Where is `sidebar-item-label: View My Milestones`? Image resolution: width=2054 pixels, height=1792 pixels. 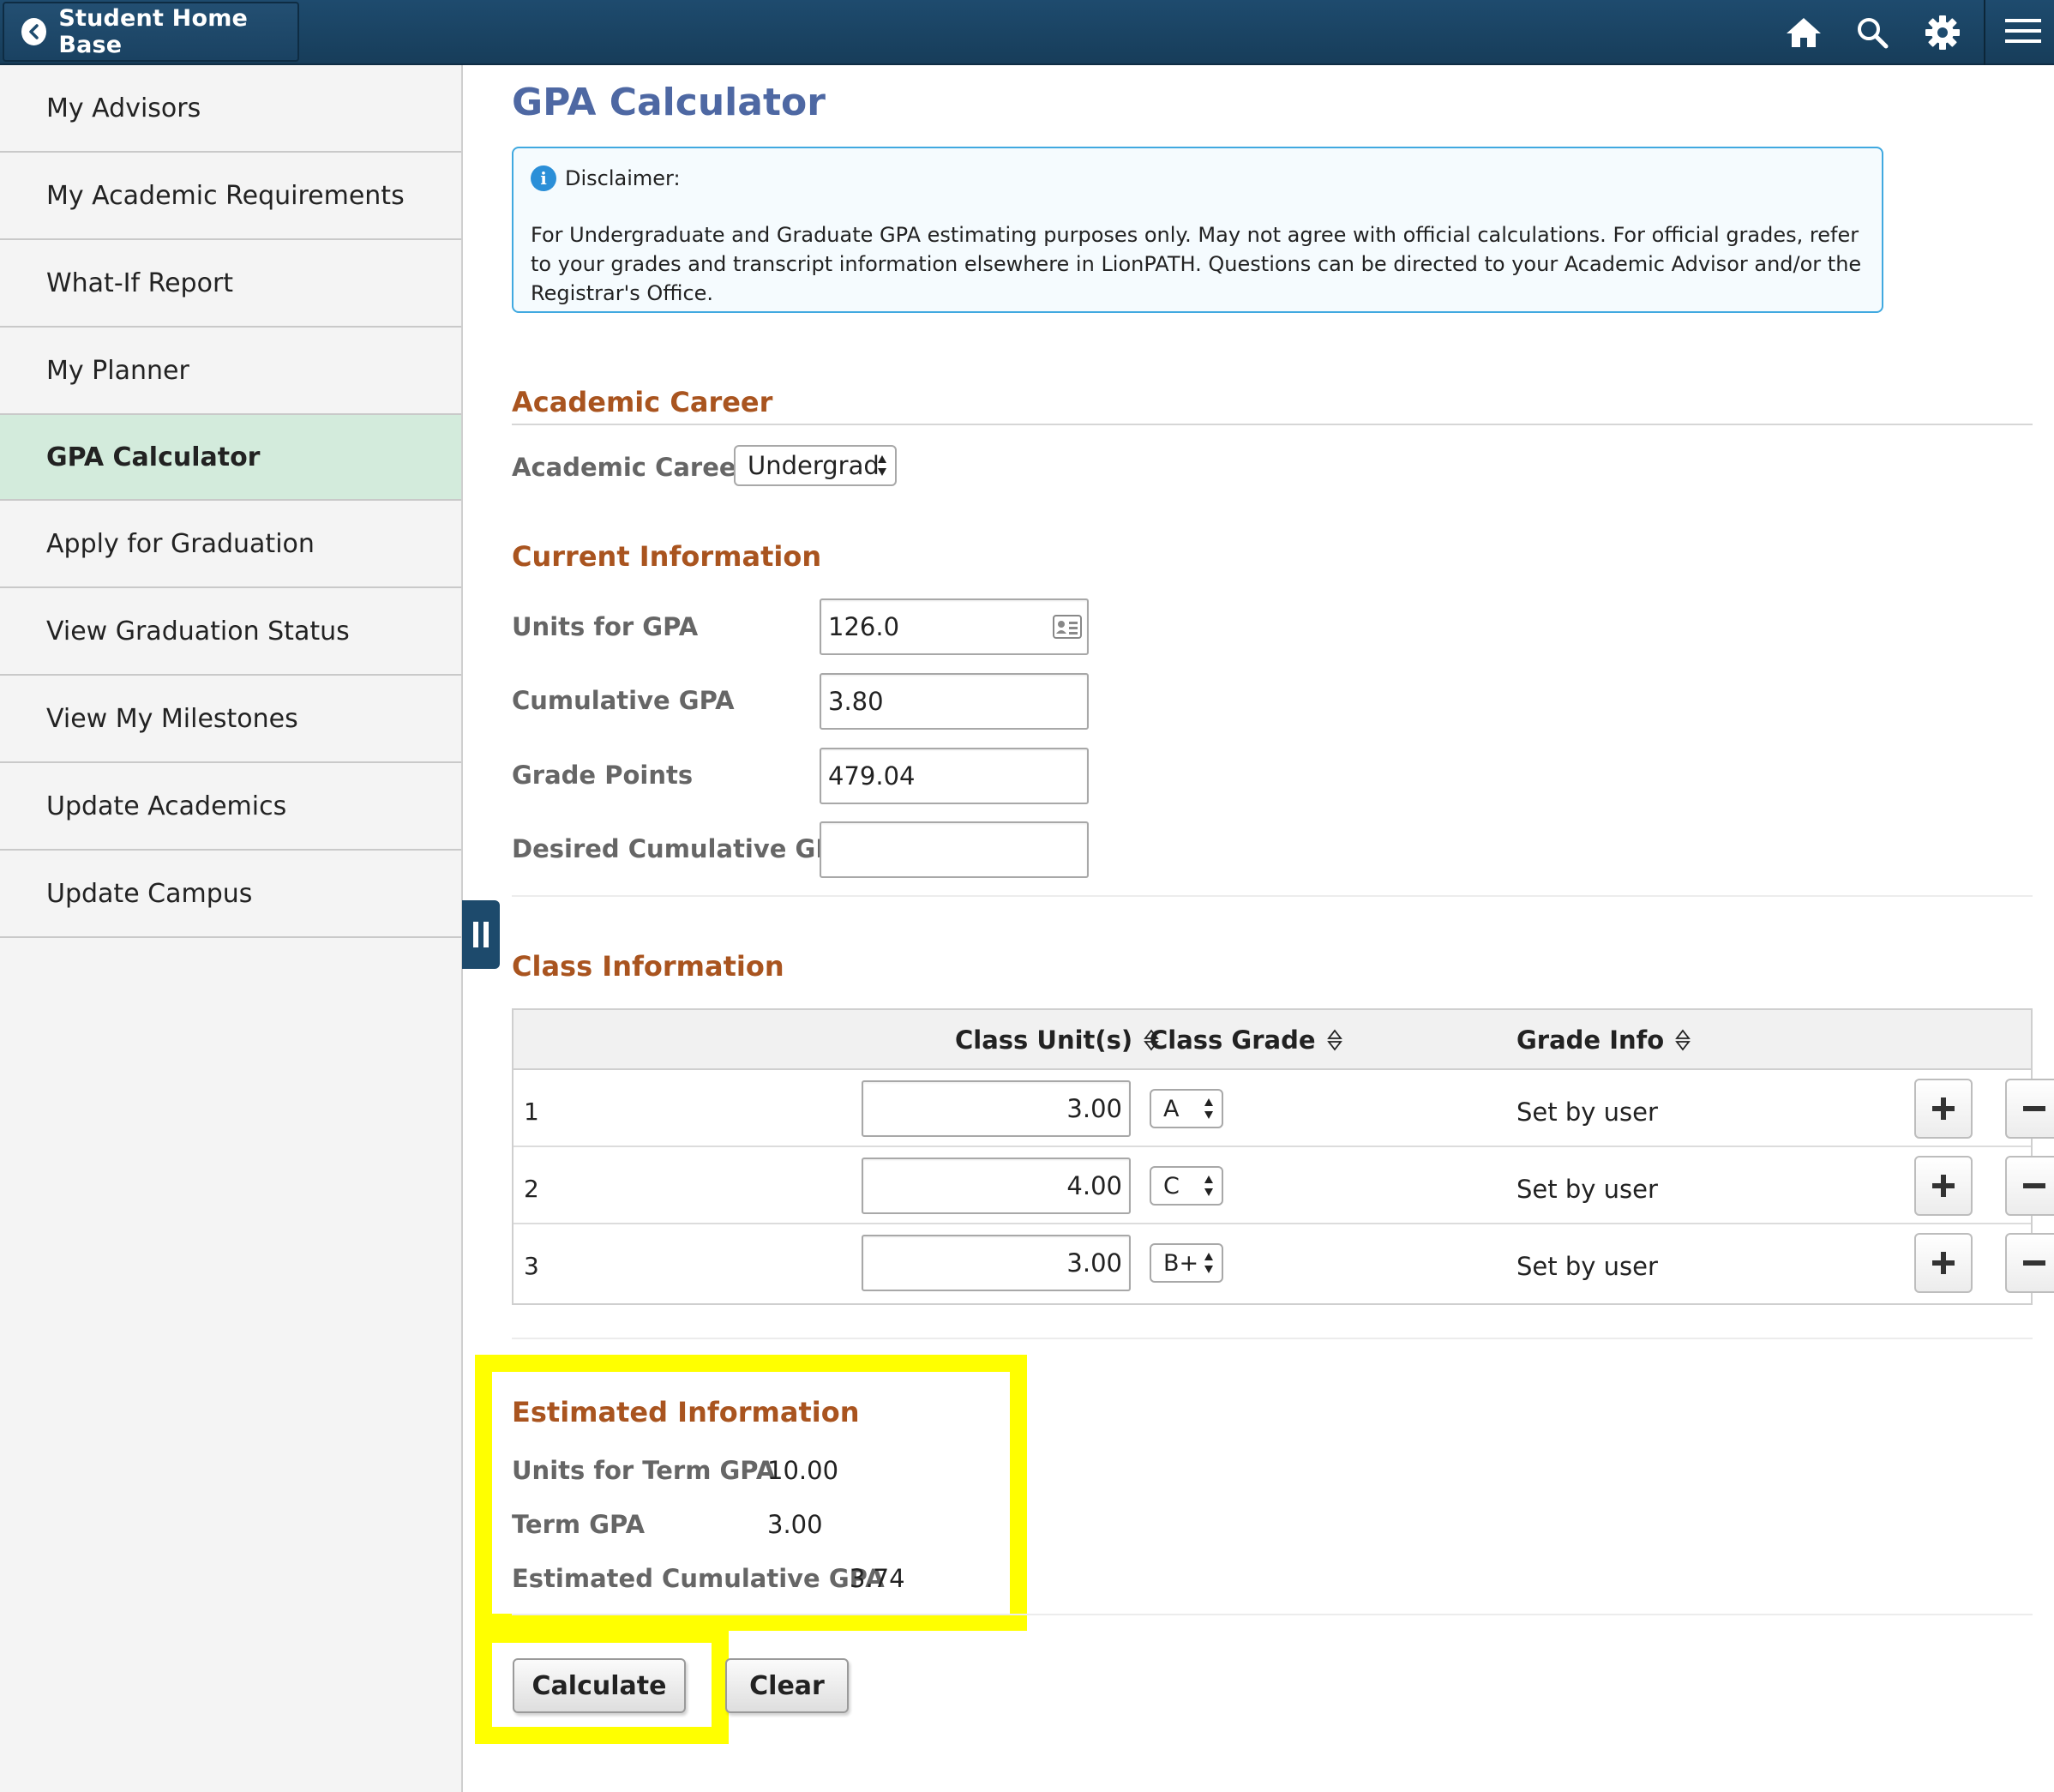
sidebar-item-label: View My Milestones is located at coordinates (172, 718).